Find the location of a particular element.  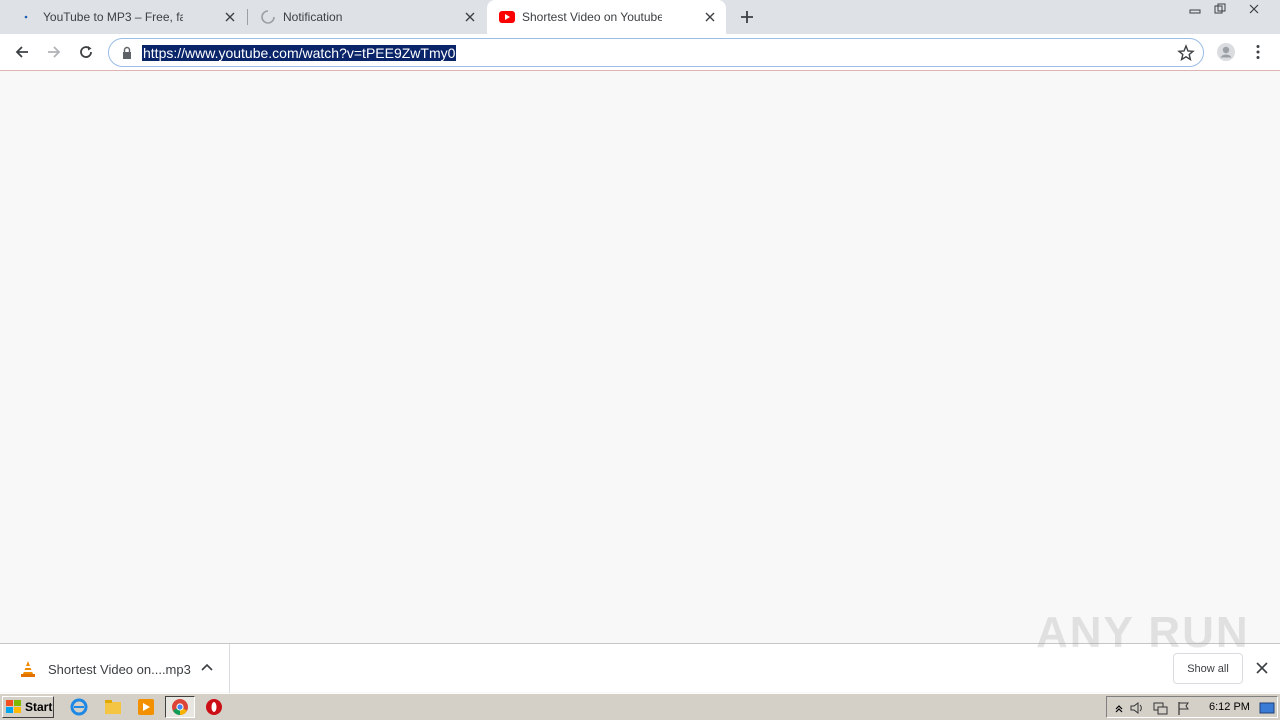

start-label: Start is located at coordinates (39, 707).